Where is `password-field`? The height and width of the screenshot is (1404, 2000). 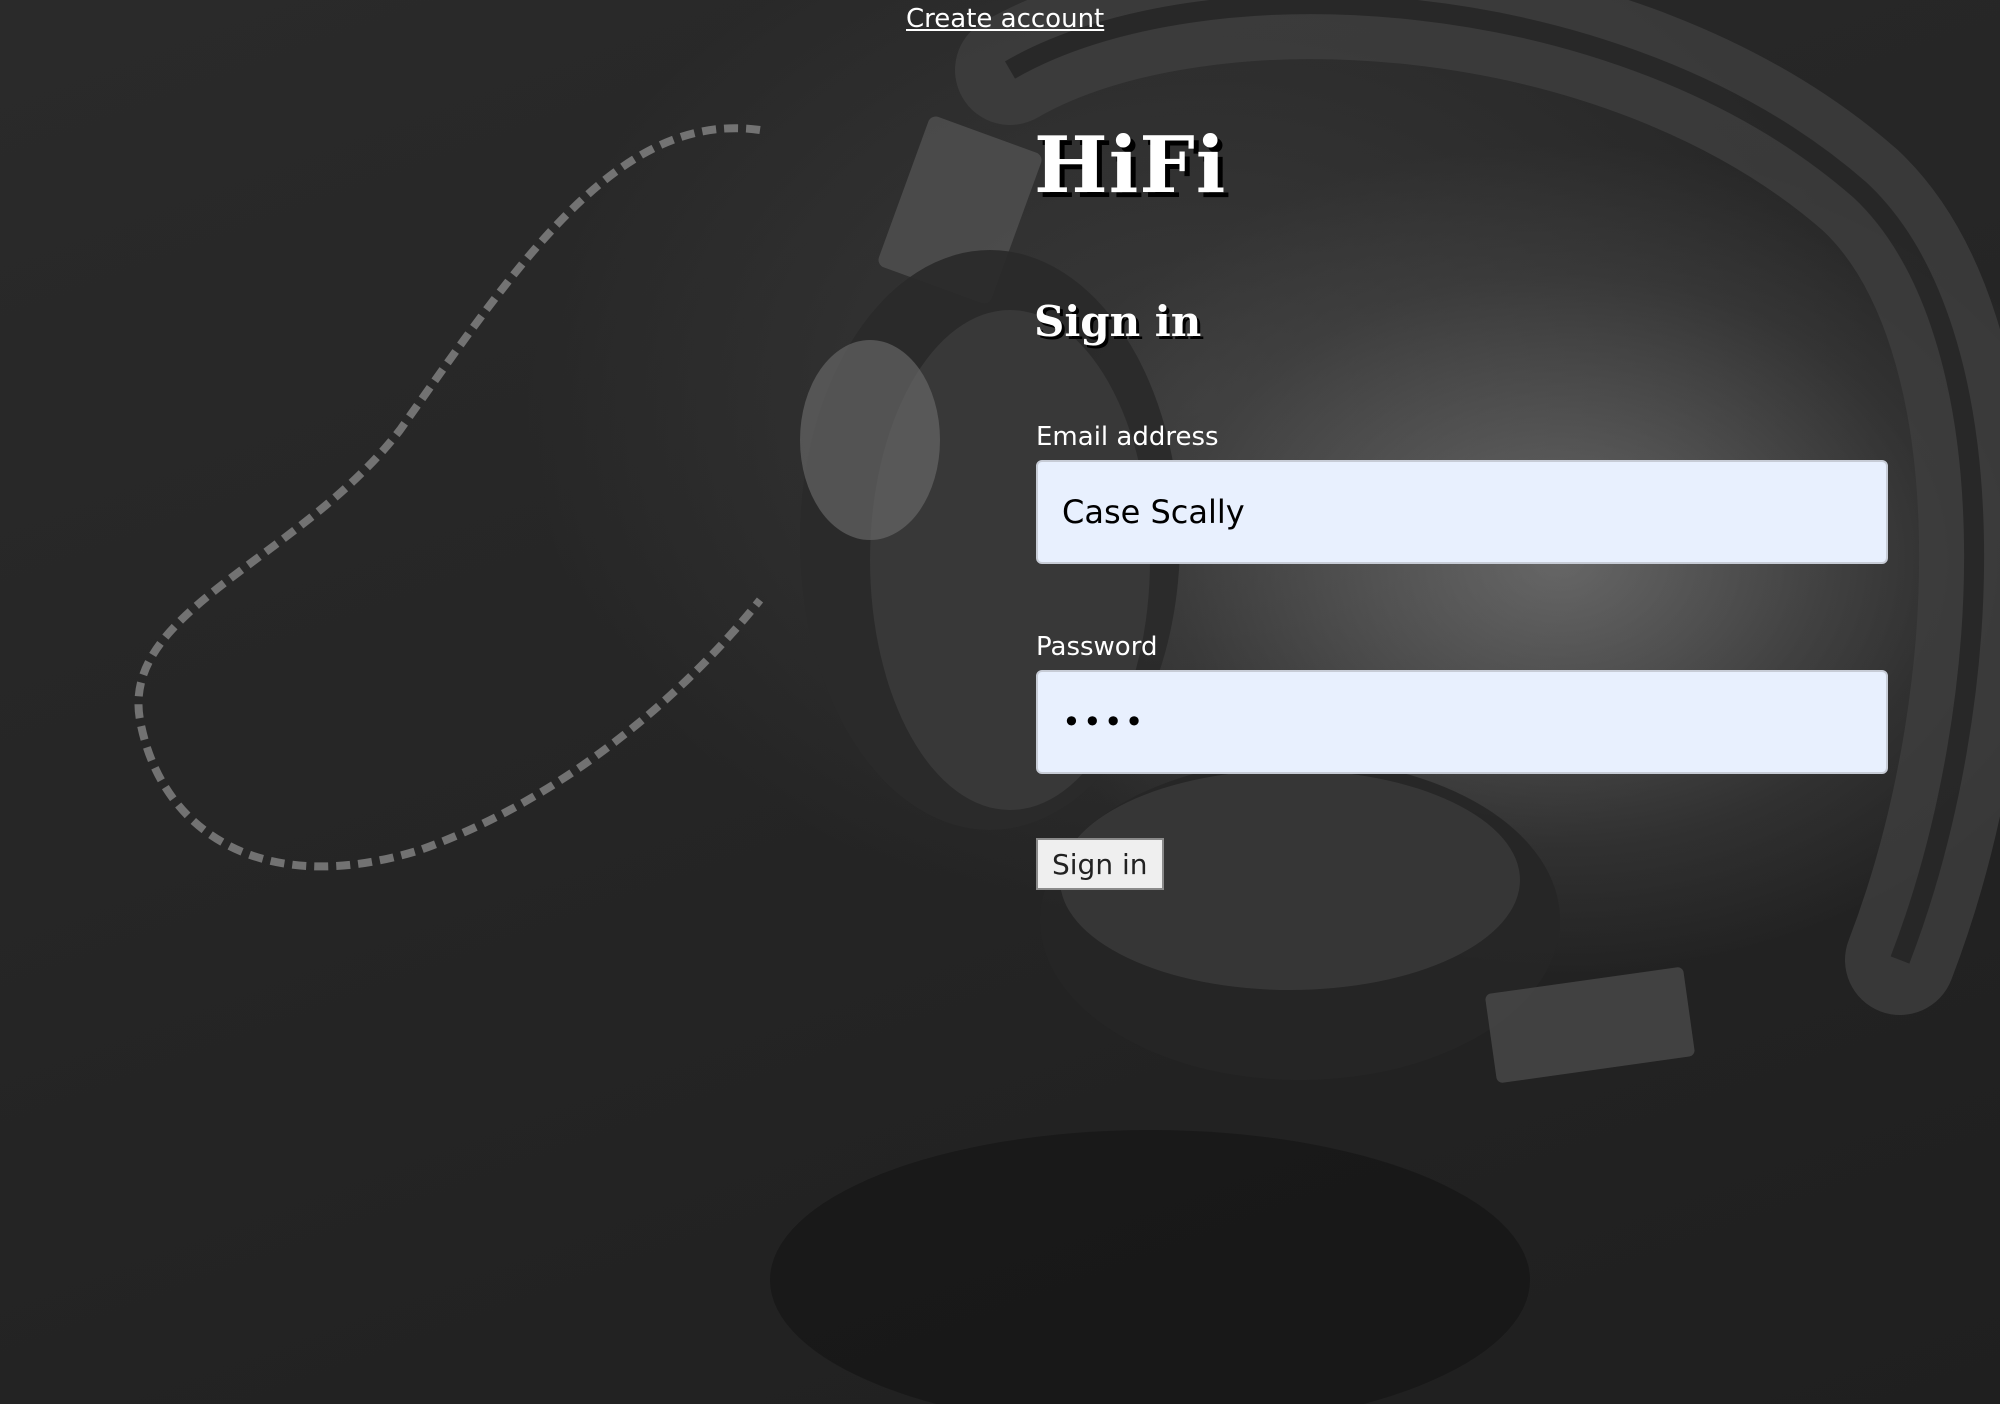
password-field is located at coordinates (1462, 722).